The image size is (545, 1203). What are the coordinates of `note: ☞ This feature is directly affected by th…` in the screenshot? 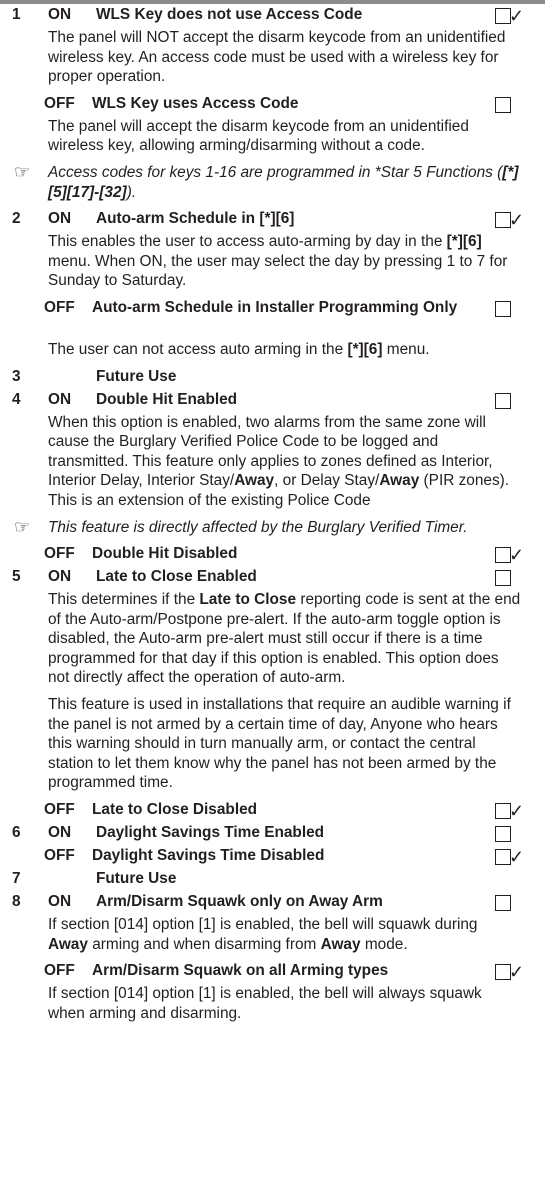 It's located at (272, 527).